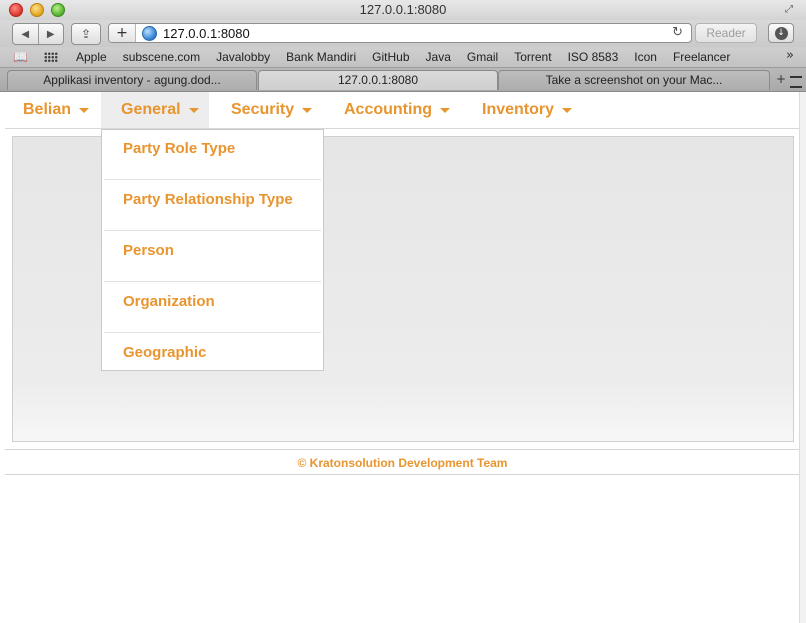  I want to click on bookmark-item: Java, so click(438, 57).